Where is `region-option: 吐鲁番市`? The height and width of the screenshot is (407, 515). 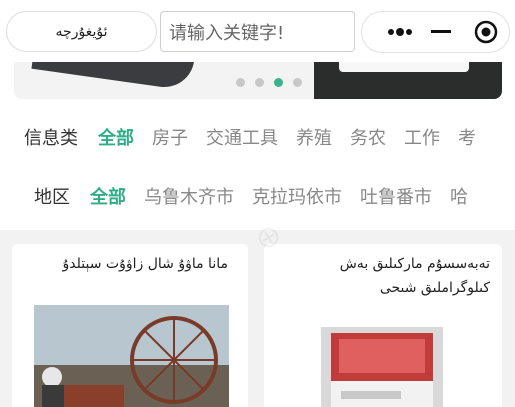
region-option: 吐鲁番市 is located at coordinates (396, 196).